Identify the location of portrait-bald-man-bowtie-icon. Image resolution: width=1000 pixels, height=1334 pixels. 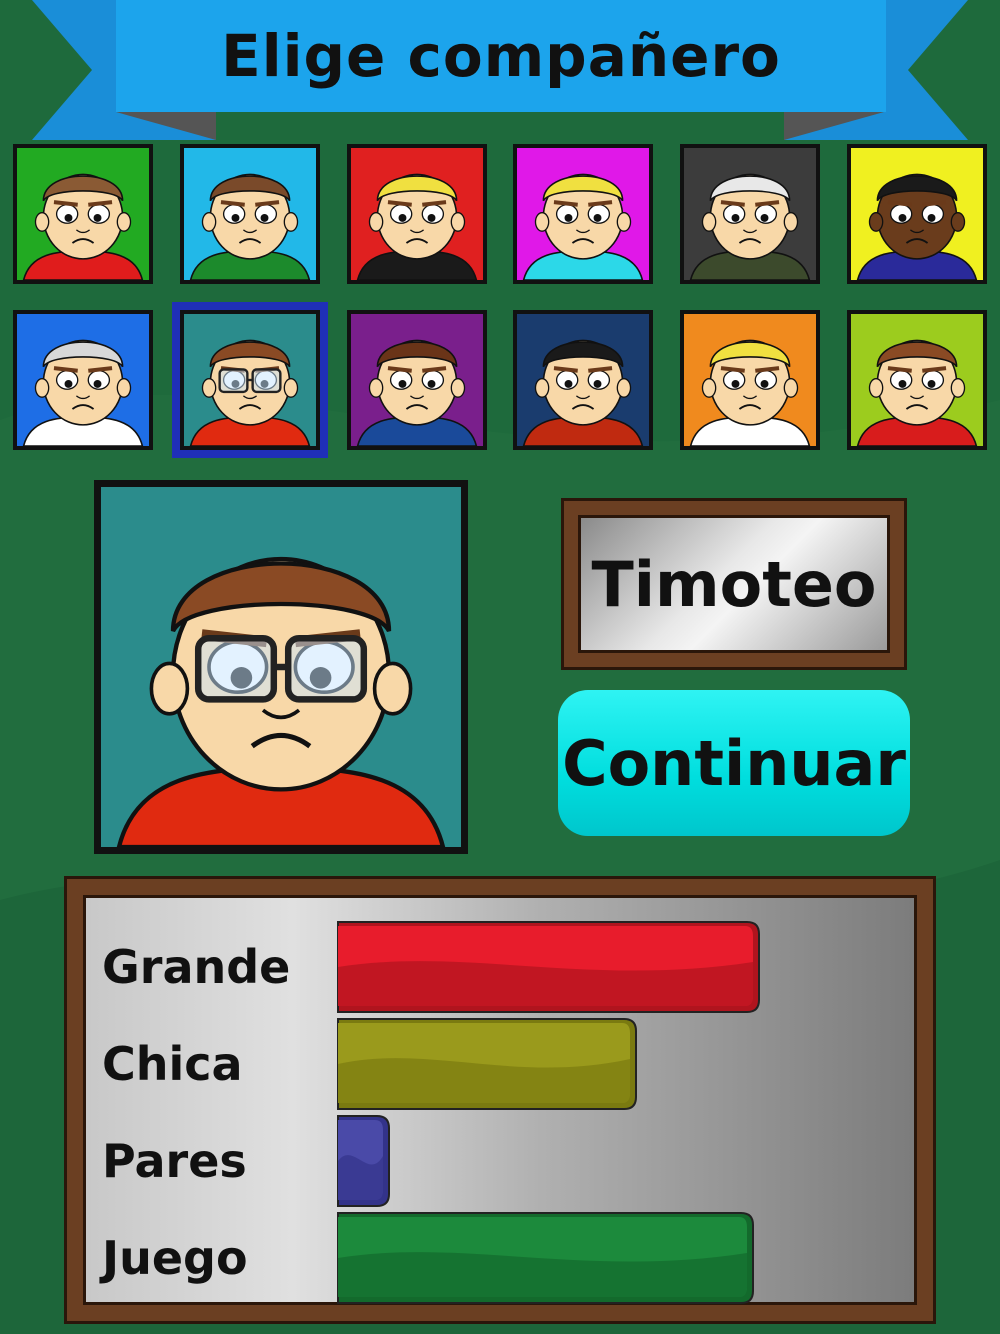
(83, 380).